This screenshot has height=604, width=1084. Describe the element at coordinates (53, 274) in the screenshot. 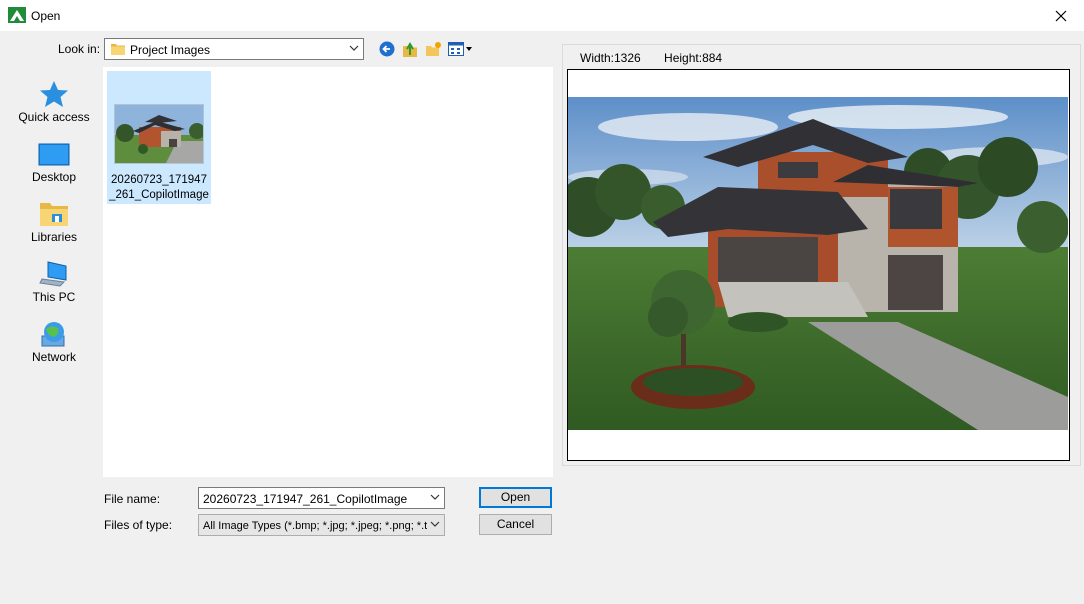

I see `computer-icon` at that location.